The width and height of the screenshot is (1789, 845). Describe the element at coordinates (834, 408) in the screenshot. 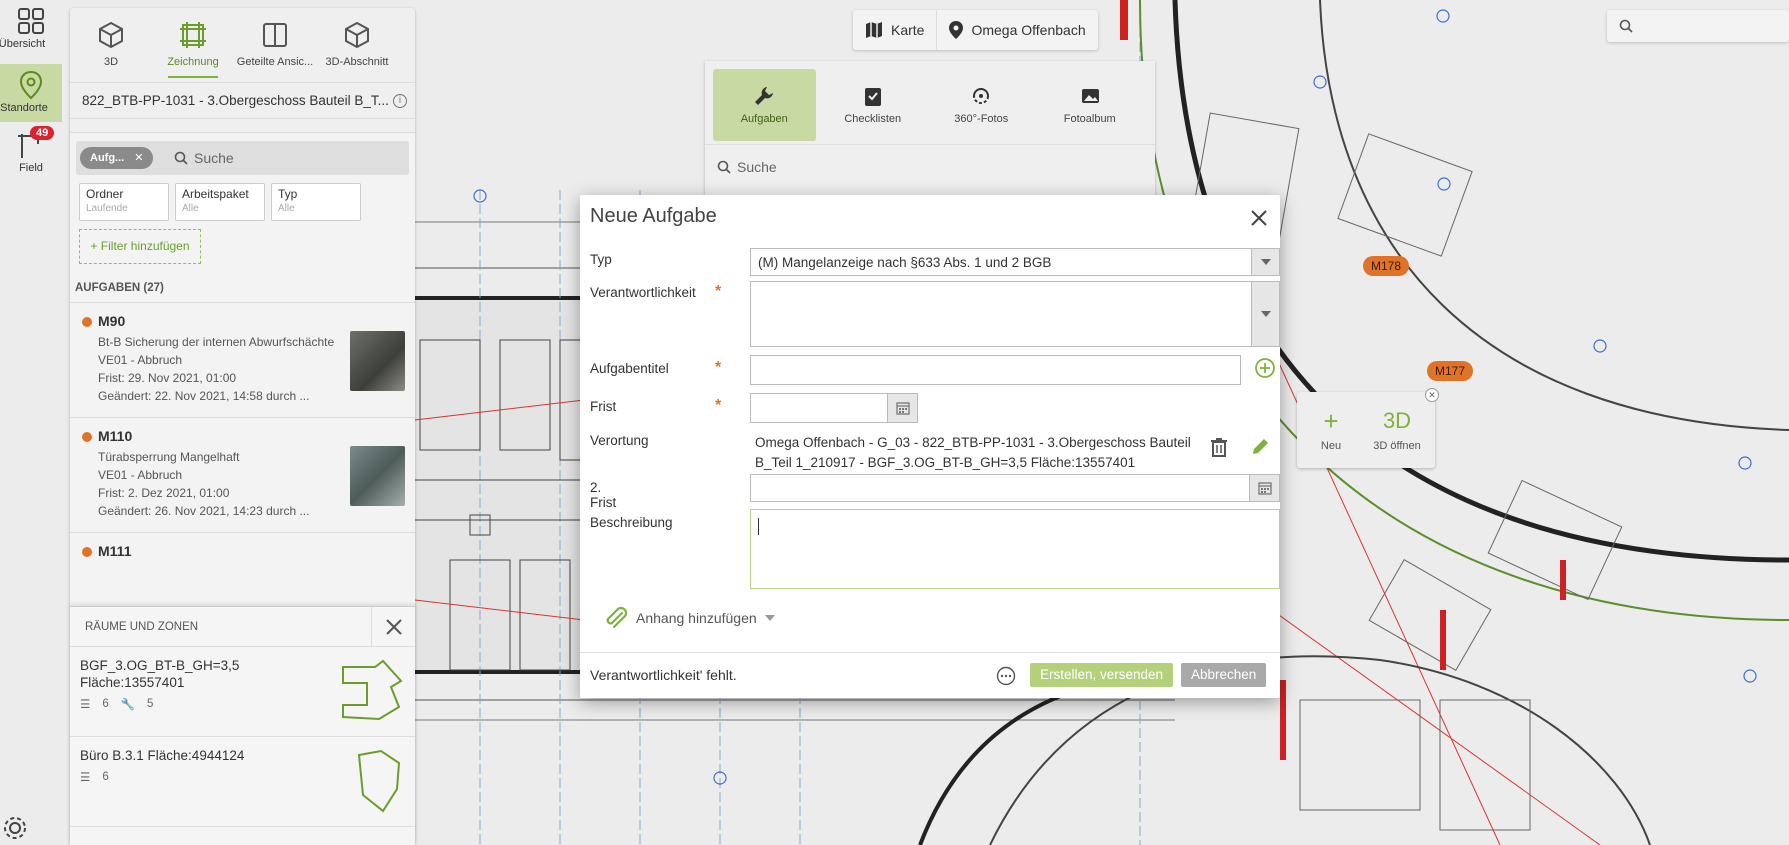

I see `deadline-input` at that location.